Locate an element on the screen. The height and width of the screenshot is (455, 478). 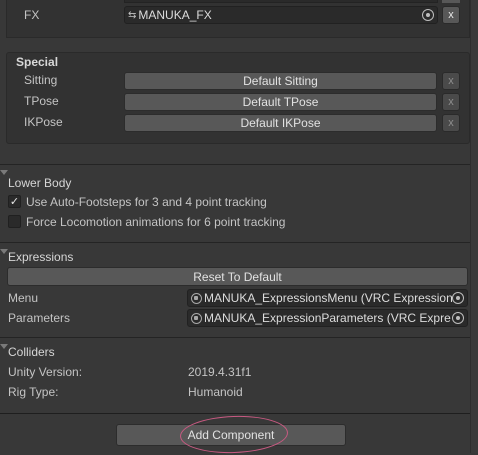
special-heading: Special is located at coordinates (37, 62).